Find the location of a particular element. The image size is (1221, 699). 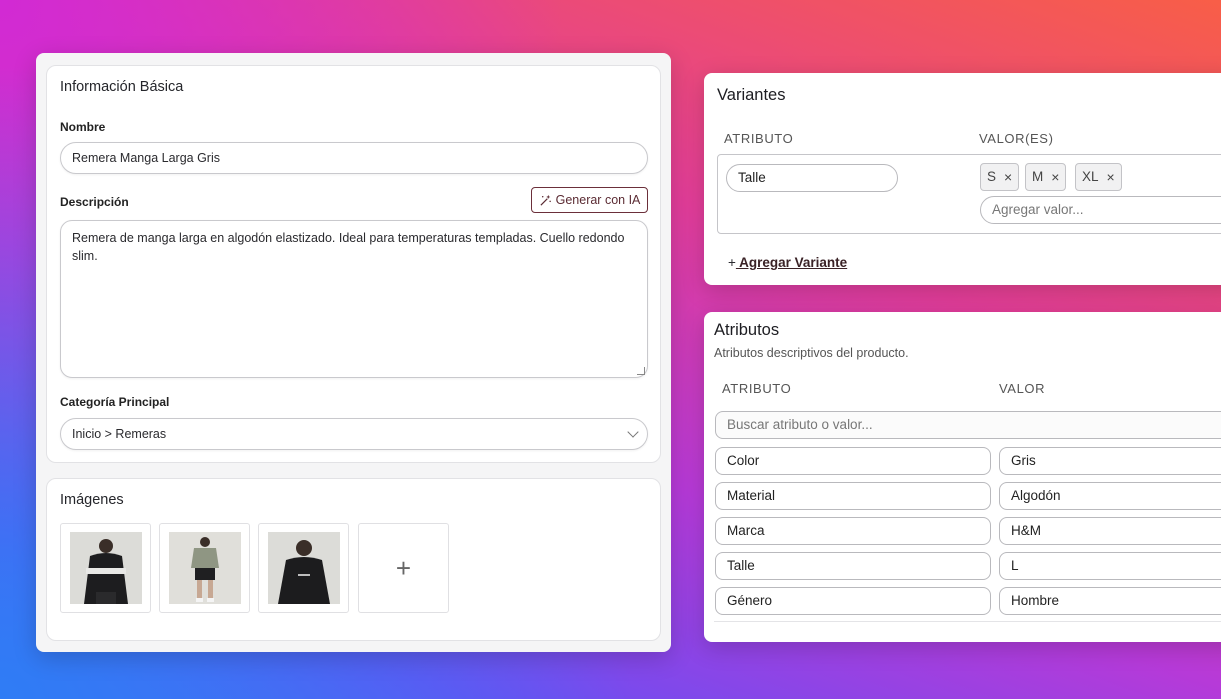

add-variant-button: + Agregar Variante is located at coordinates (787, 262).